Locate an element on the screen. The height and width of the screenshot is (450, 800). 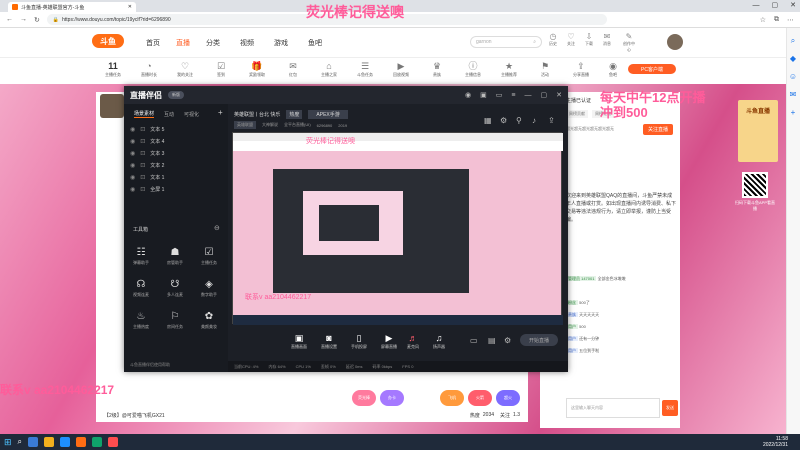
toolbar-item-1: ◔ 直播时长 is located at coordinates (149, 69).